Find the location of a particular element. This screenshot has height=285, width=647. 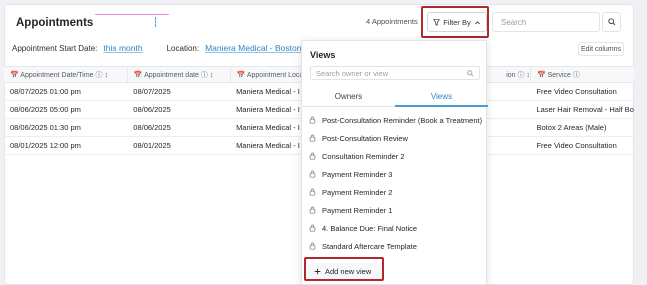

table-cell: Botox 2 Areas (Male) is located at coordinates (582, 127).